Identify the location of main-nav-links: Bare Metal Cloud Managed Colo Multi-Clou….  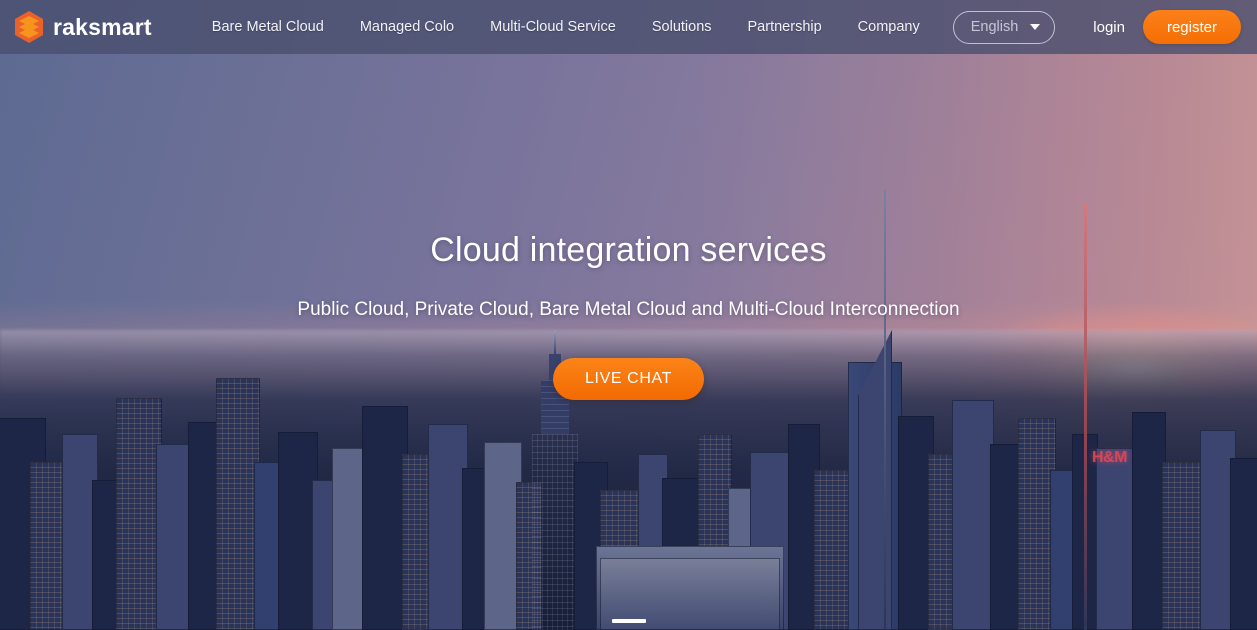
(566, 27).